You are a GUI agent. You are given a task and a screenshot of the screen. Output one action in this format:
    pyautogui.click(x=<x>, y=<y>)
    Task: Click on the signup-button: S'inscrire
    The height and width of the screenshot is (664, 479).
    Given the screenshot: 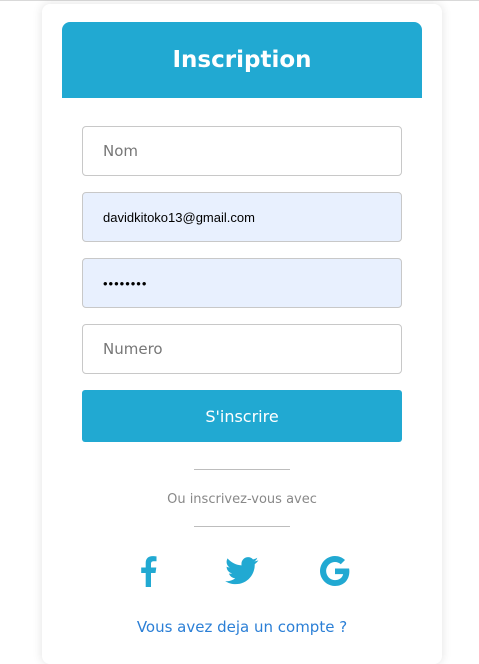 What is the action you would take?
    pyautogui.click(x=242, y=416)
    